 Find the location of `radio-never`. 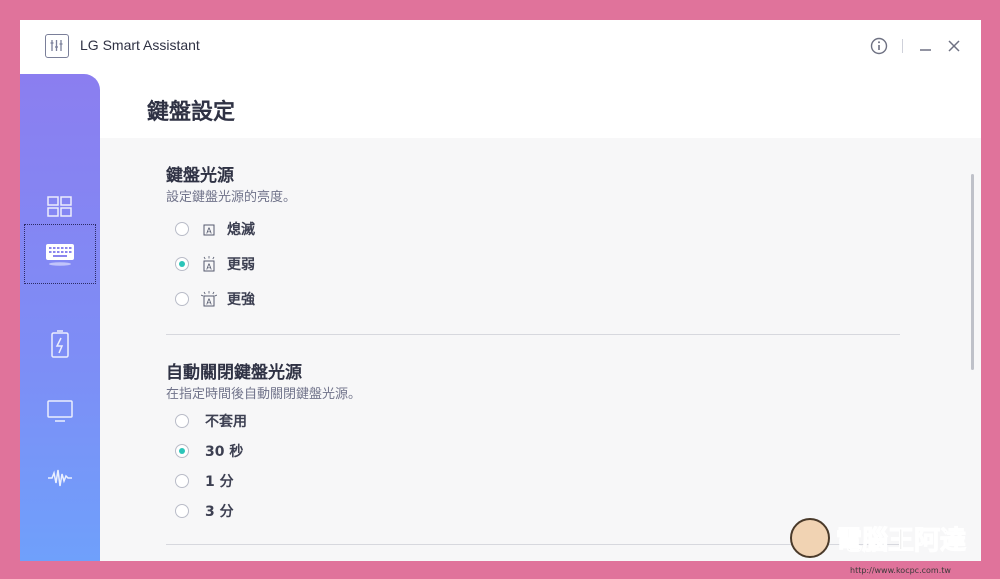

radio-never is located at coordinates (182, 421).